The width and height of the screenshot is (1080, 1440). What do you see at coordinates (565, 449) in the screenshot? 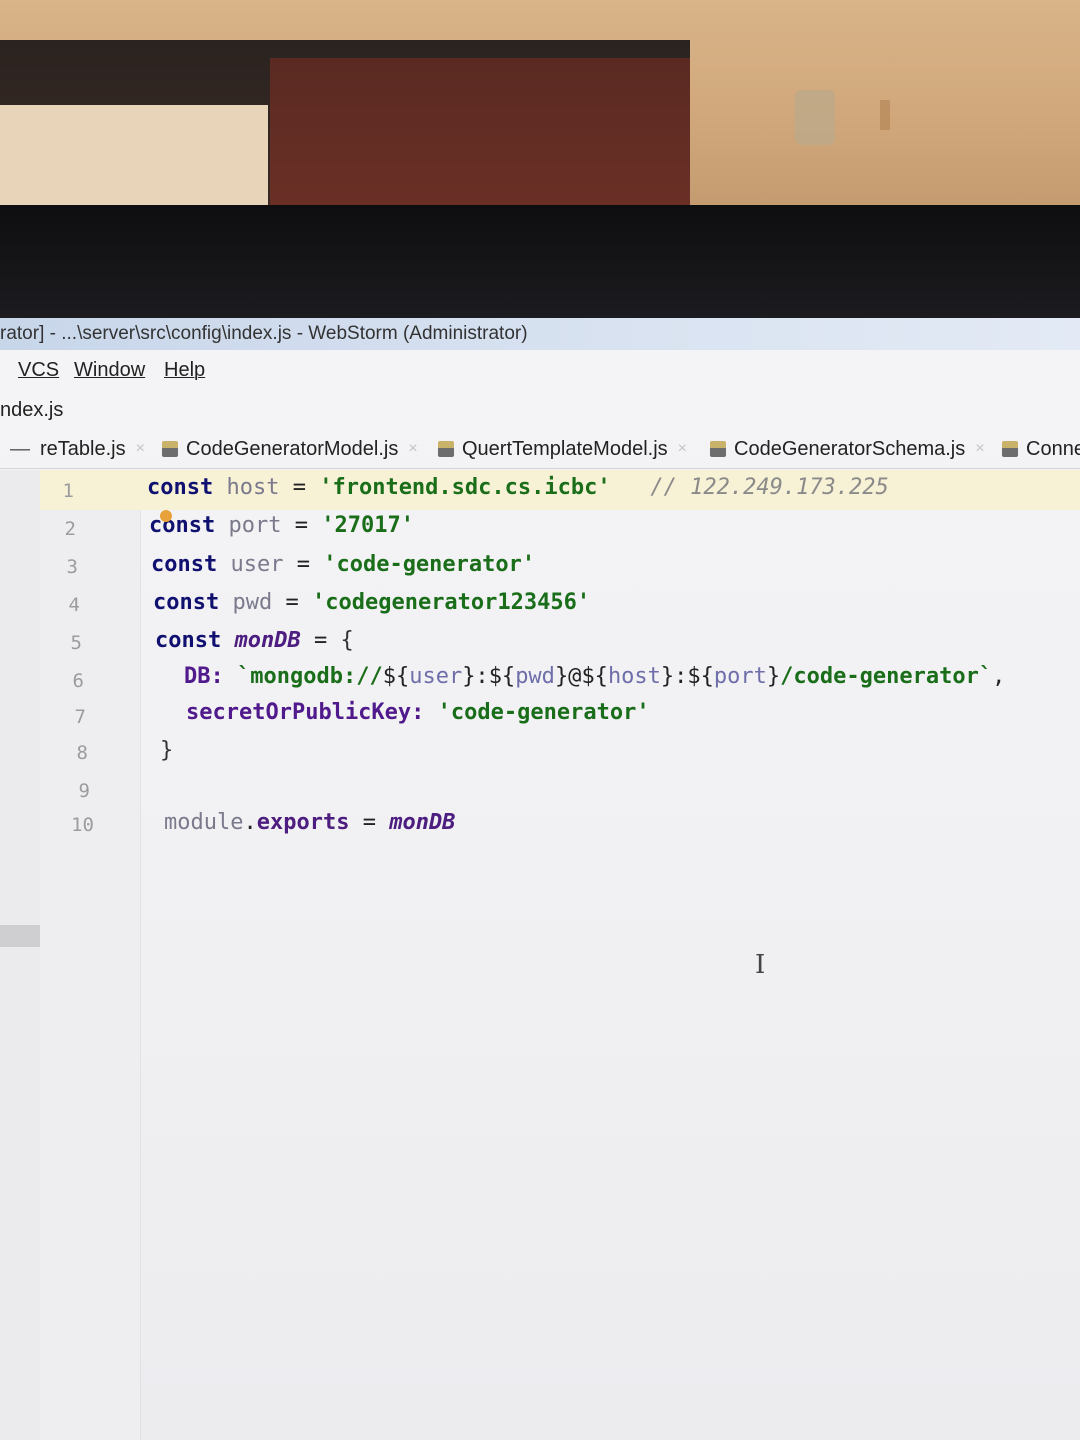
I see `tab-label: QuertTemplateModel.js` at bounding box center [565, 449].